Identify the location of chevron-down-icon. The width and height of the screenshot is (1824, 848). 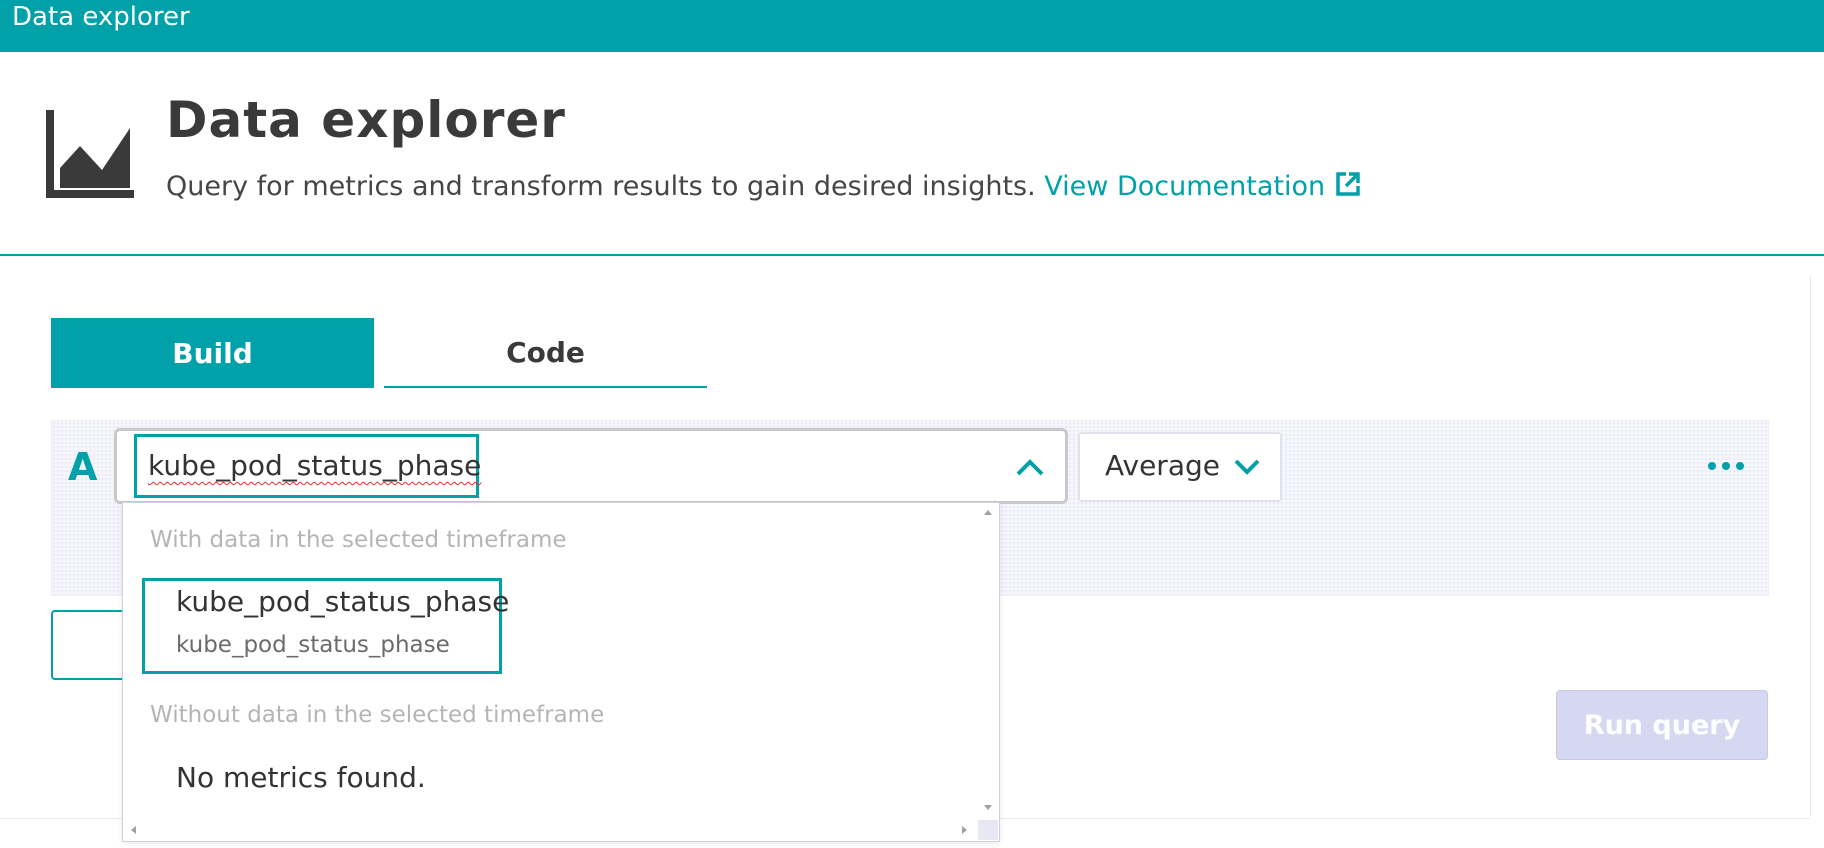
(1247, 467).